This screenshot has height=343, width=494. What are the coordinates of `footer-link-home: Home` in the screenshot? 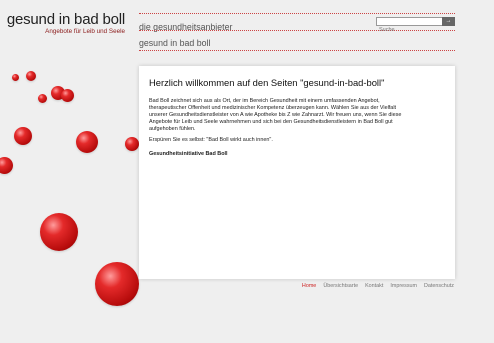 It's located at (309, 286).